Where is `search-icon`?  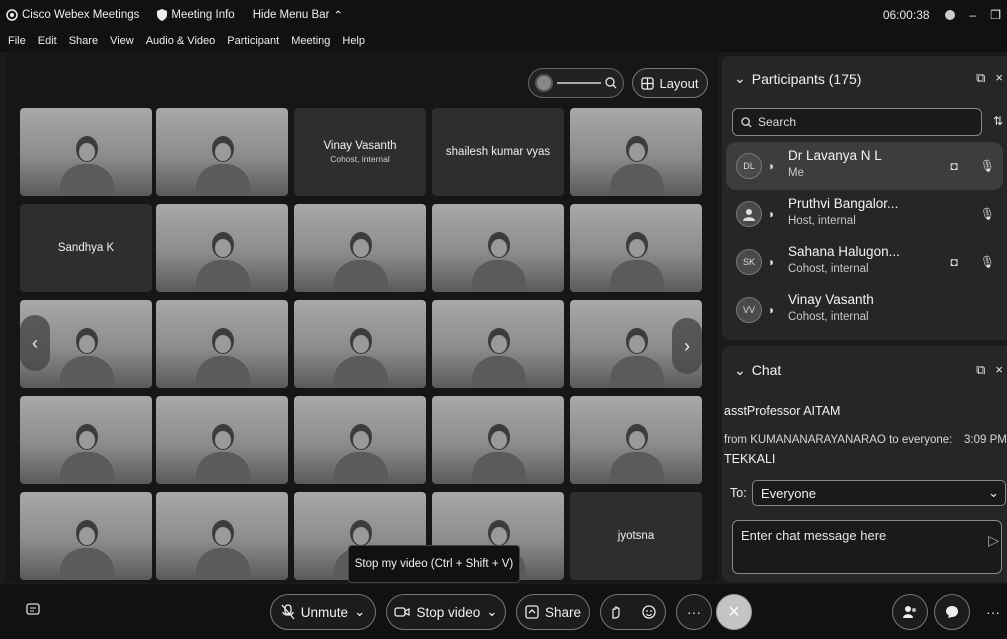
search-icon is located at coordinates (746, 122).